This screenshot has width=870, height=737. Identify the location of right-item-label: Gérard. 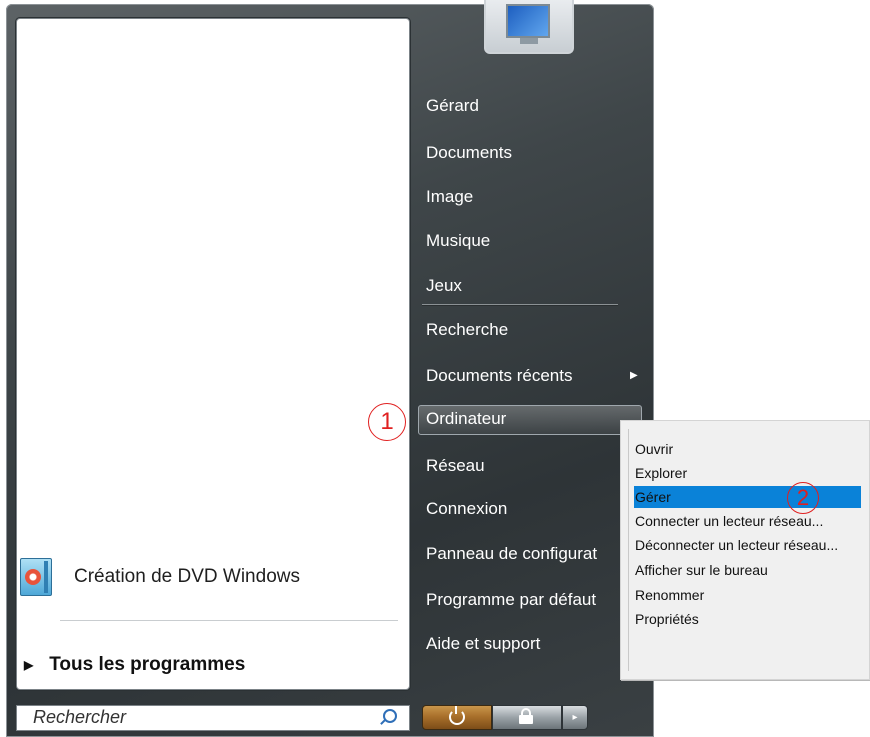
(452, 105).